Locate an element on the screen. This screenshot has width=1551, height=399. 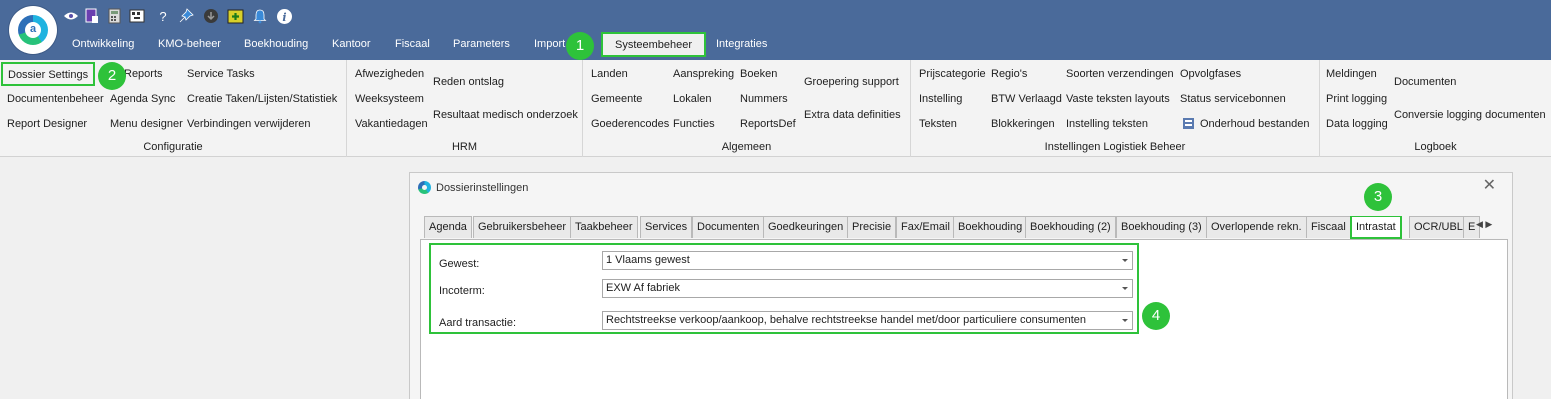
menu-kmo-beheer: KMO-beheer is located at coordinates (189, 44).